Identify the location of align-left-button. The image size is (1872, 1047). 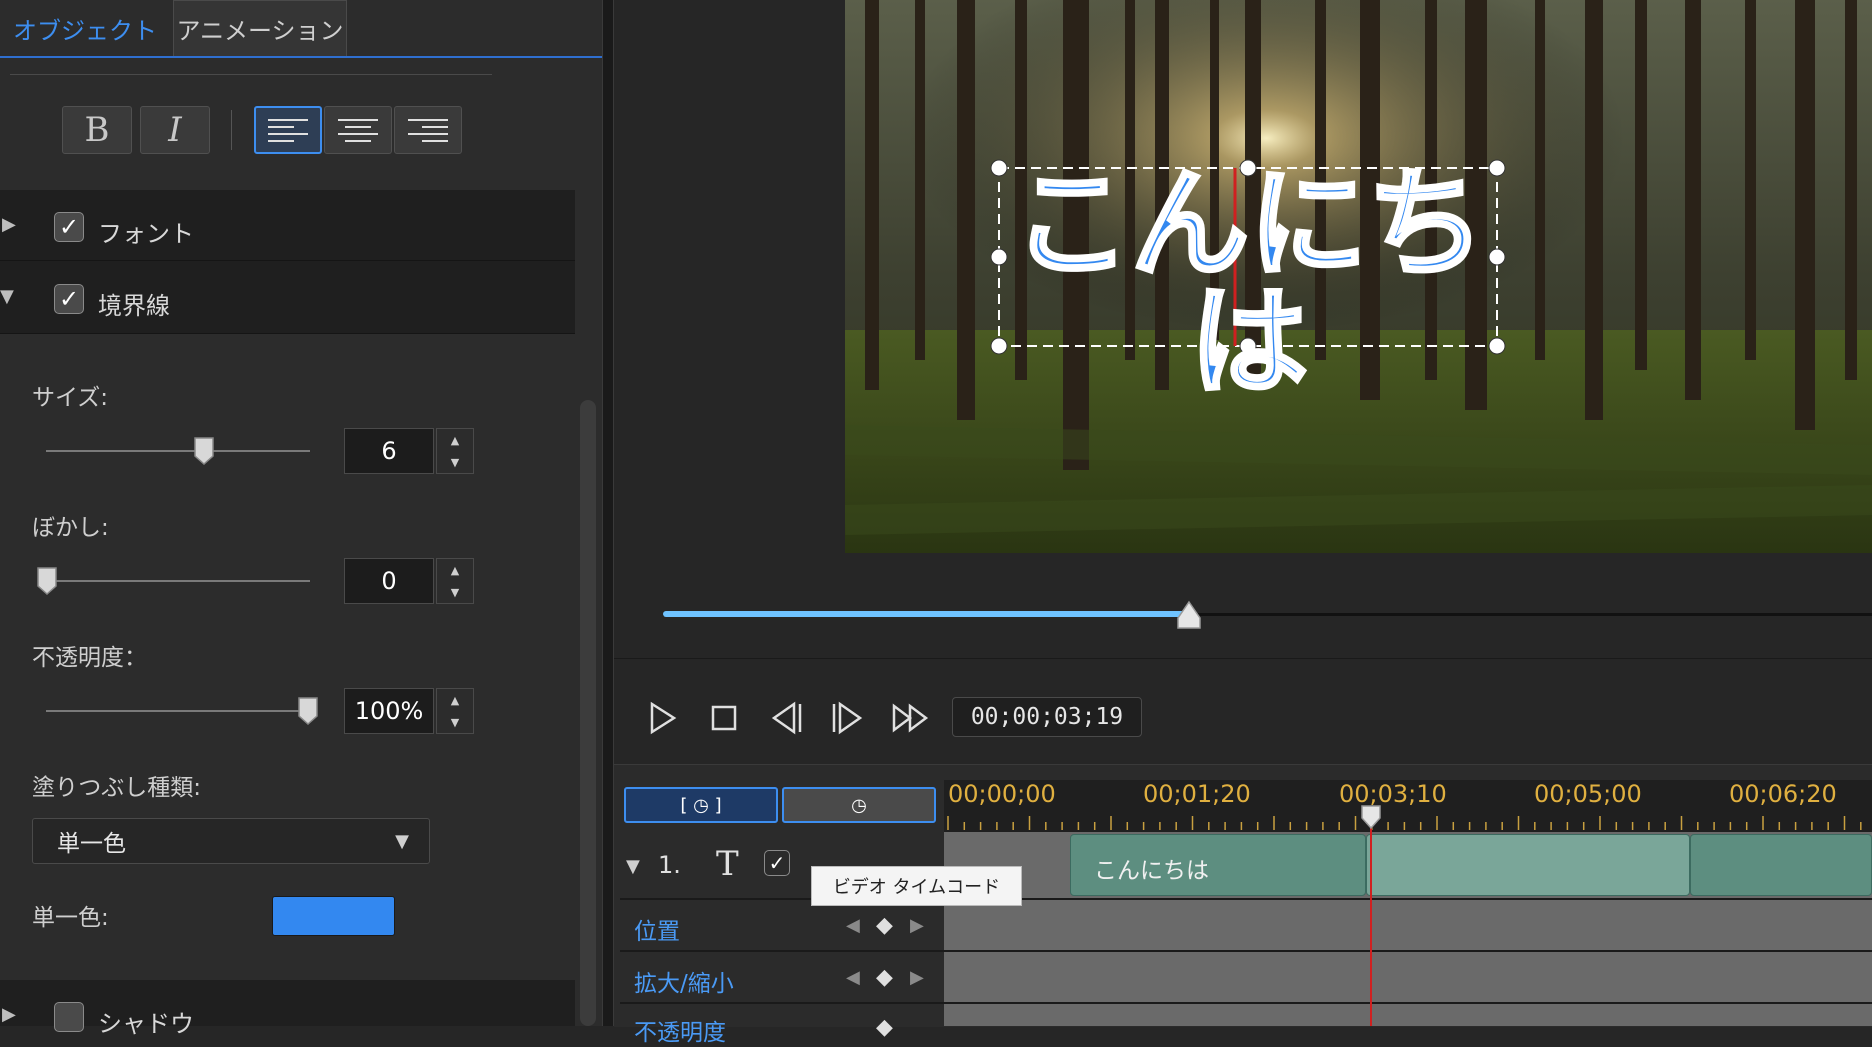
(288, 130).